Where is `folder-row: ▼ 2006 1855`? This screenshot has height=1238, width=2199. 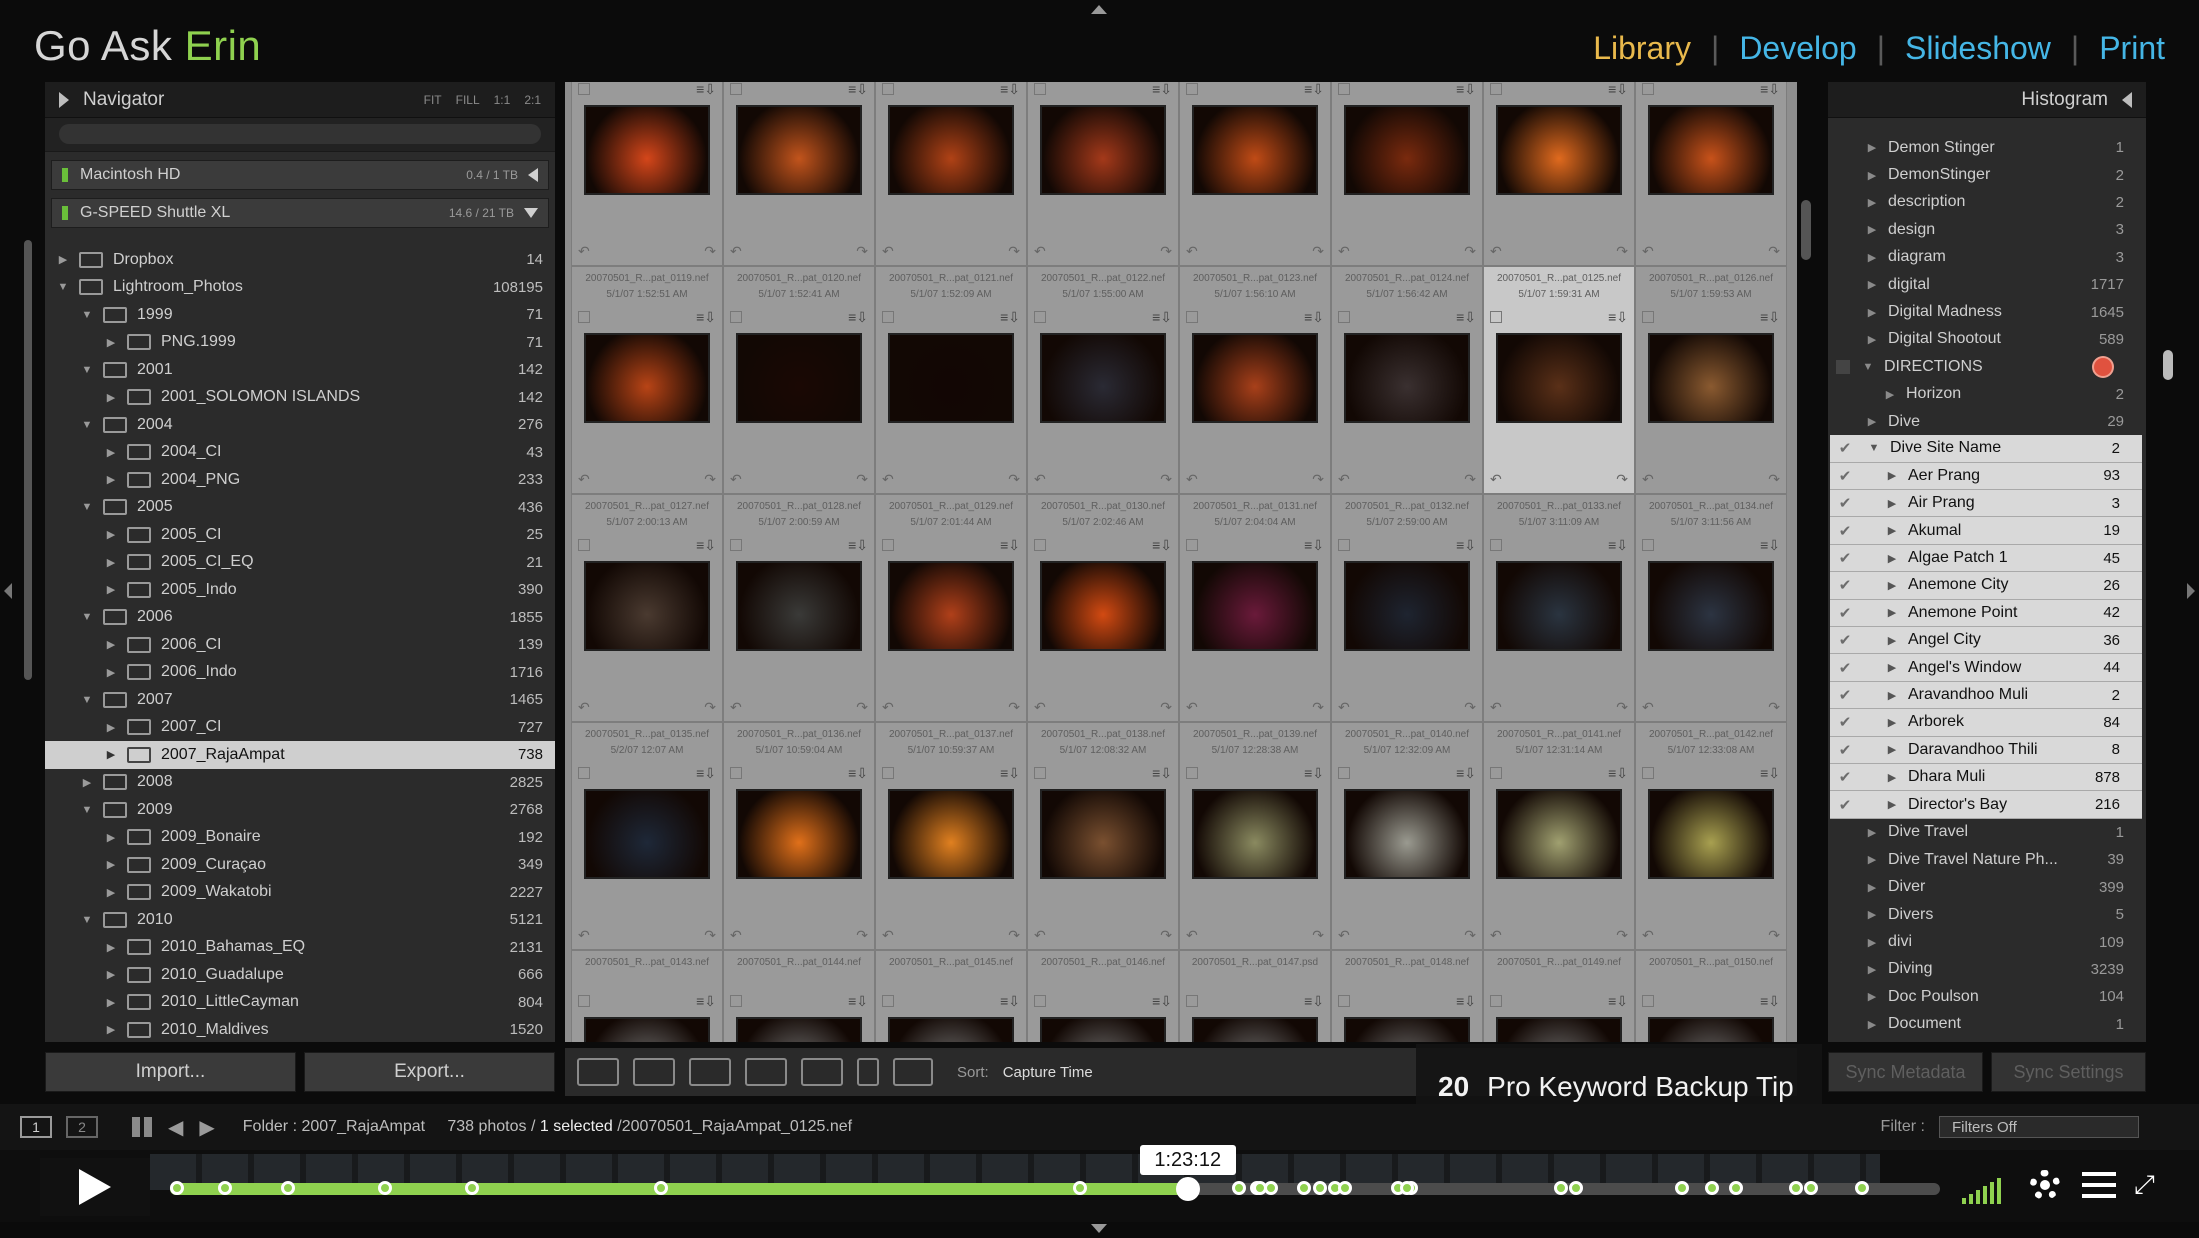 folder-row: ▼ 2006 1855 is located at coordinates (300, 618).